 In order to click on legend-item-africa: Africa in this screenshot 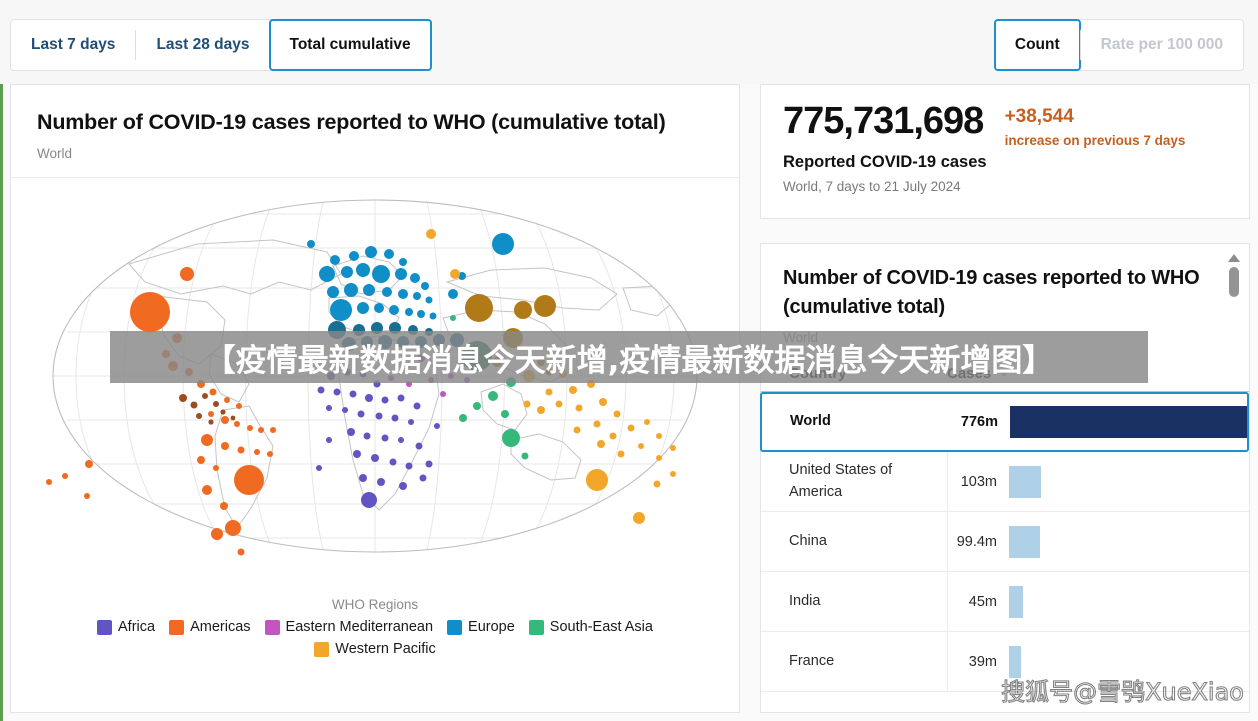, I will do `click(126, 627)`.